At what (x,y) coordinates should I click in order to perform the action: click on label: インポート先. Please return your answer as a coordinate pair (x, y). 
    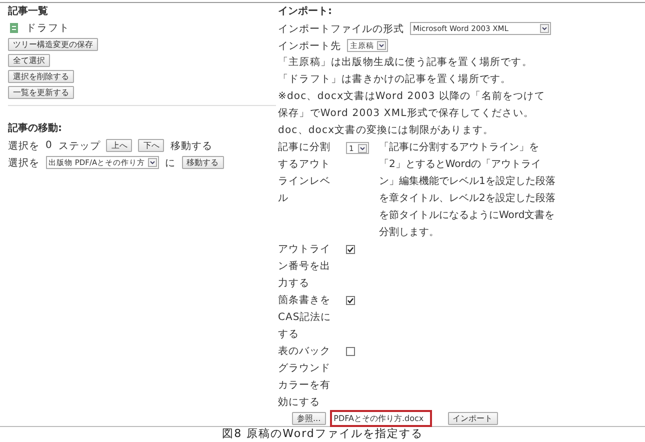
    Looking at the image, I should click on (309, 46).